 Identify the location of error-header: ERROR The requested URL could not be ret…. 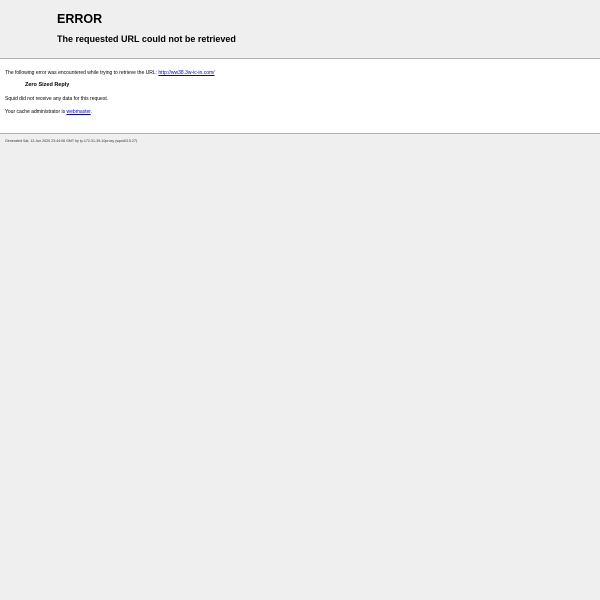
(300, 29).